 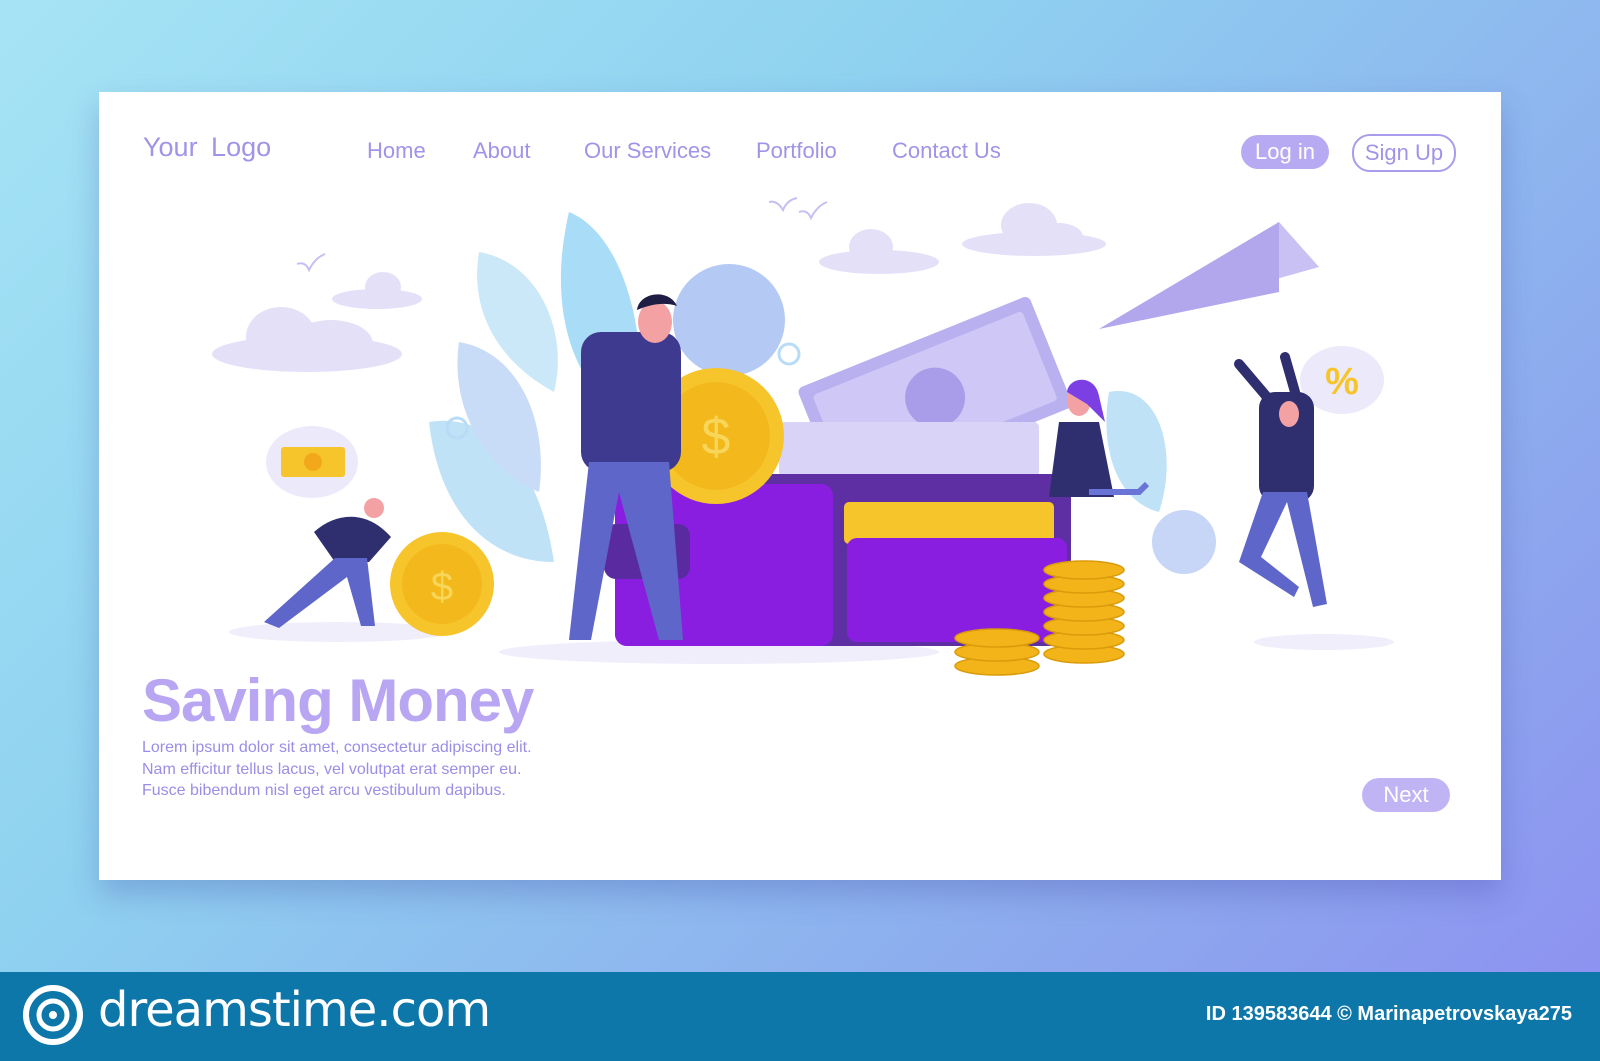 I want to click on percent-symbol: %, so click(x=1342, y=382).